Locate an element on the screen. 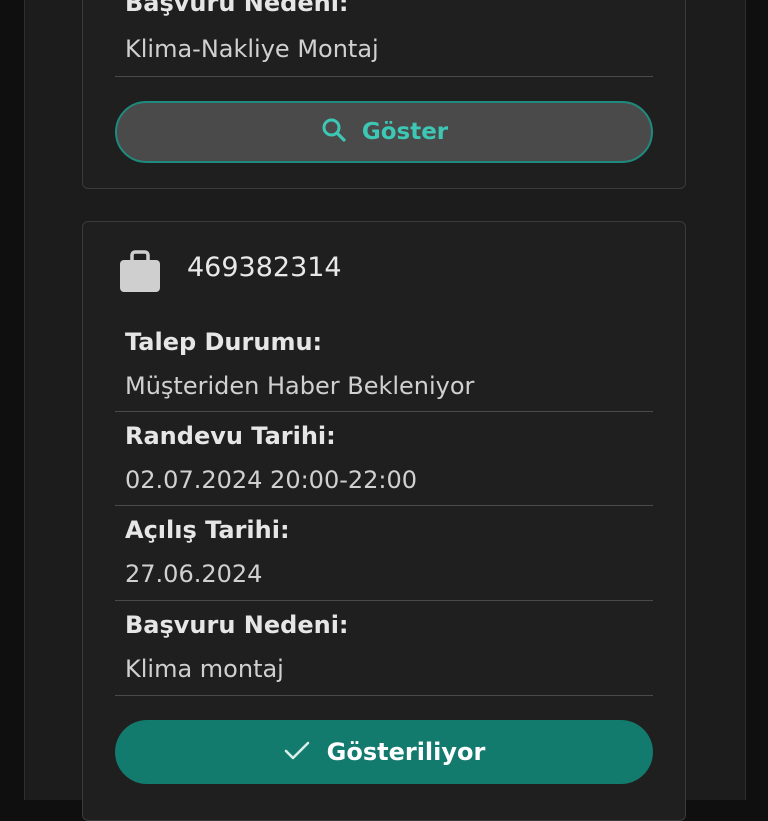  appointment-value: 02.07.2024 20:00-22:00 is located at coordinates (271, 480).